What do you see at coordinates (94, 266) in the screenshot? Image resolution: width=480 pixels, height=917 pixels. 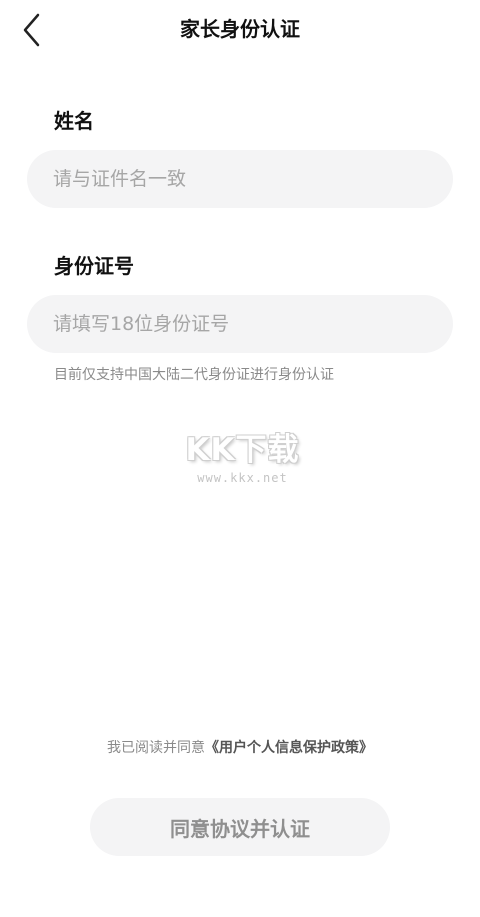 I see `id-number-label: 身份证号` at bounding box center [94, 266].